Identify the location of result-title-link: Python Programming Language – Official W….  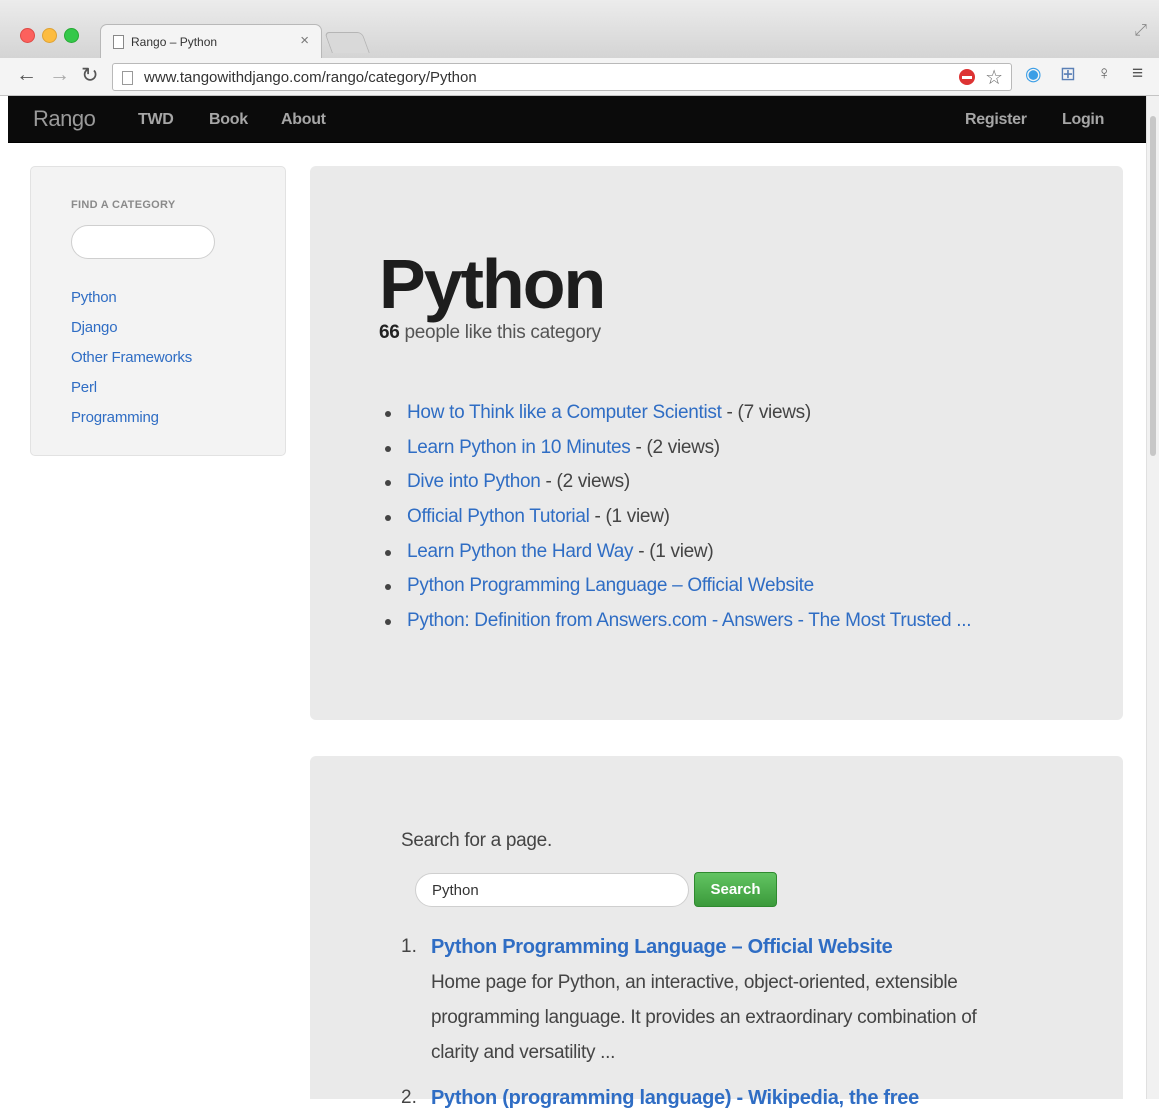
(662, 947).